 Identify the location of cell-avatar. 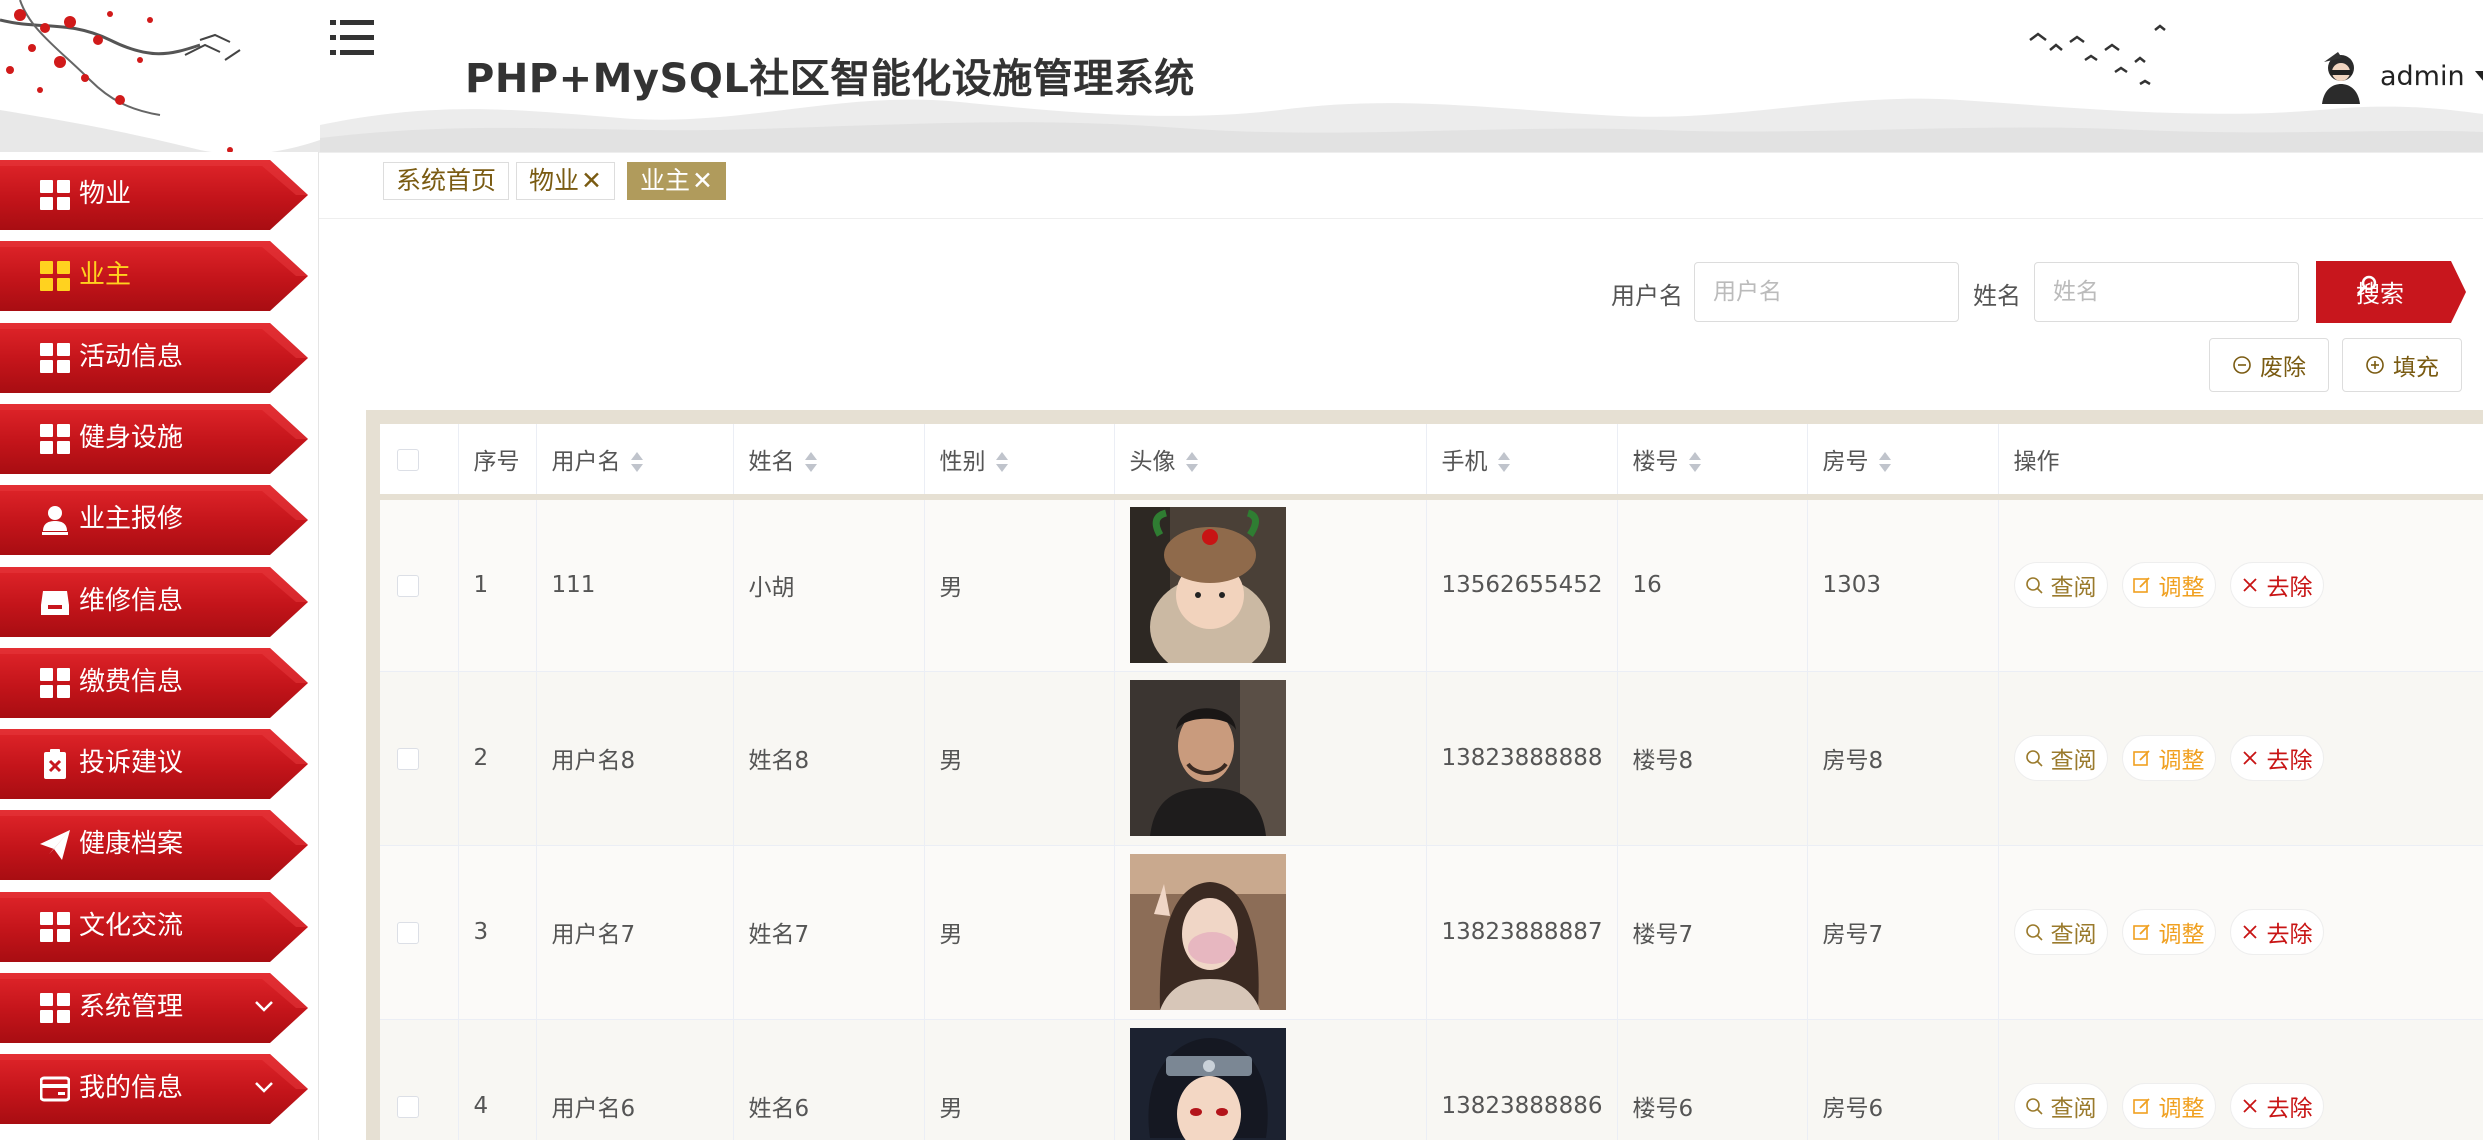
(1270, 584).